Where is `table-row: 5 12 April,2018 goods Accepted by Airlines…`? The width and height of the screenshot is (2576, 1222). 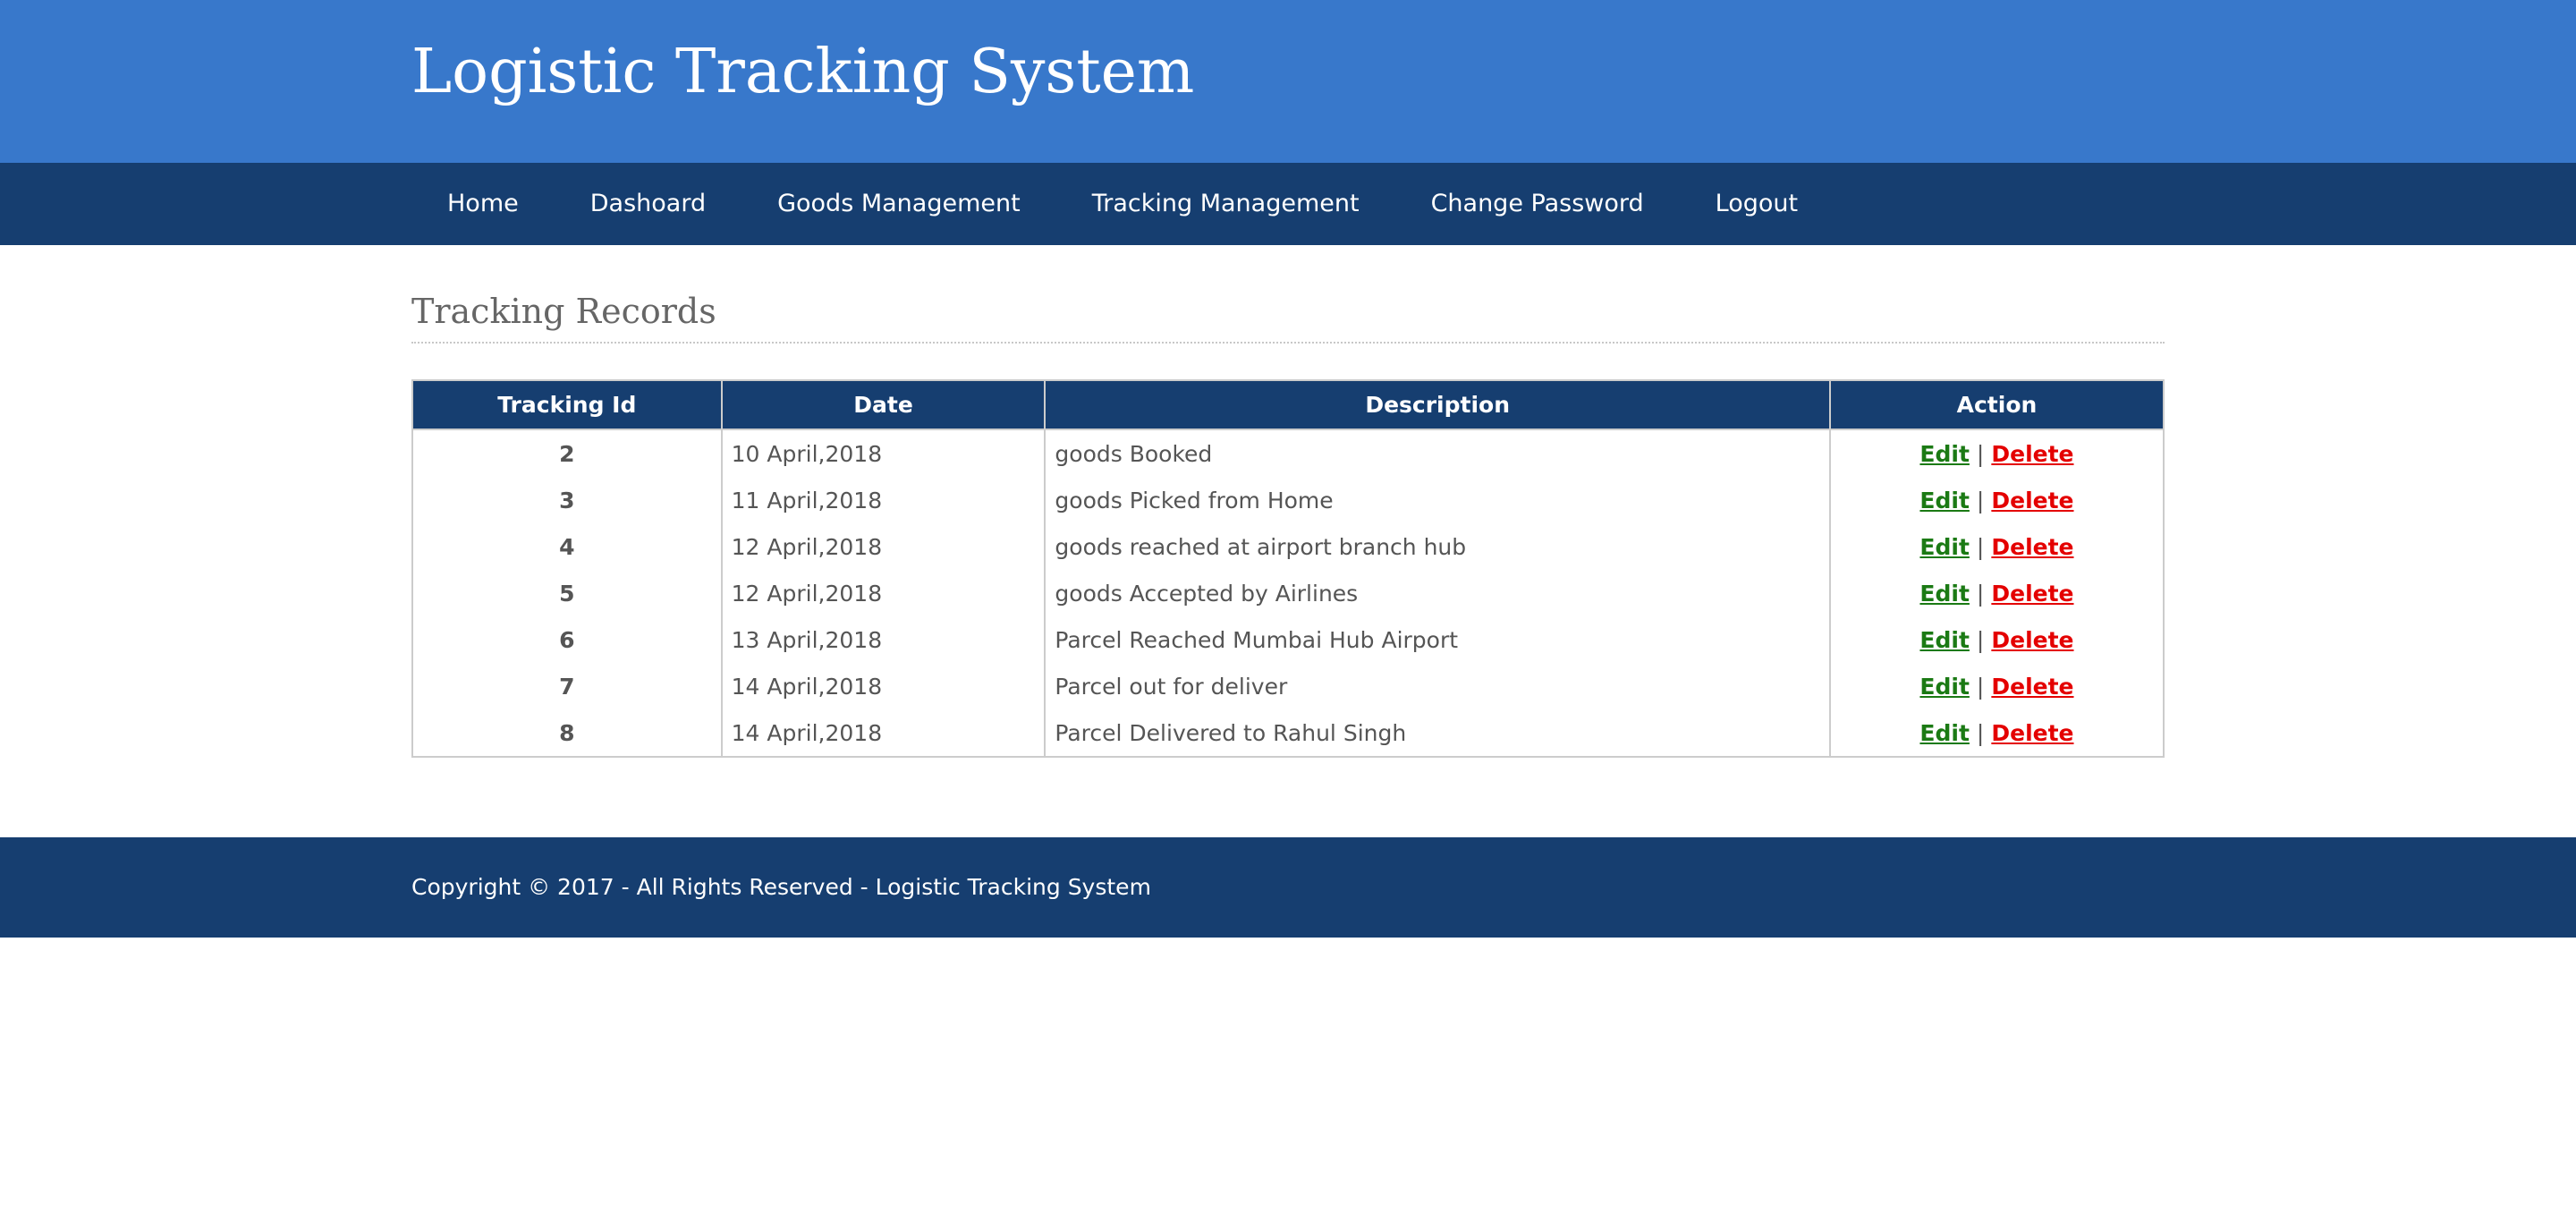
table-row: 5 12 April,2018 goods Accepted by Airlines… is located at coordinates (1288, 593).